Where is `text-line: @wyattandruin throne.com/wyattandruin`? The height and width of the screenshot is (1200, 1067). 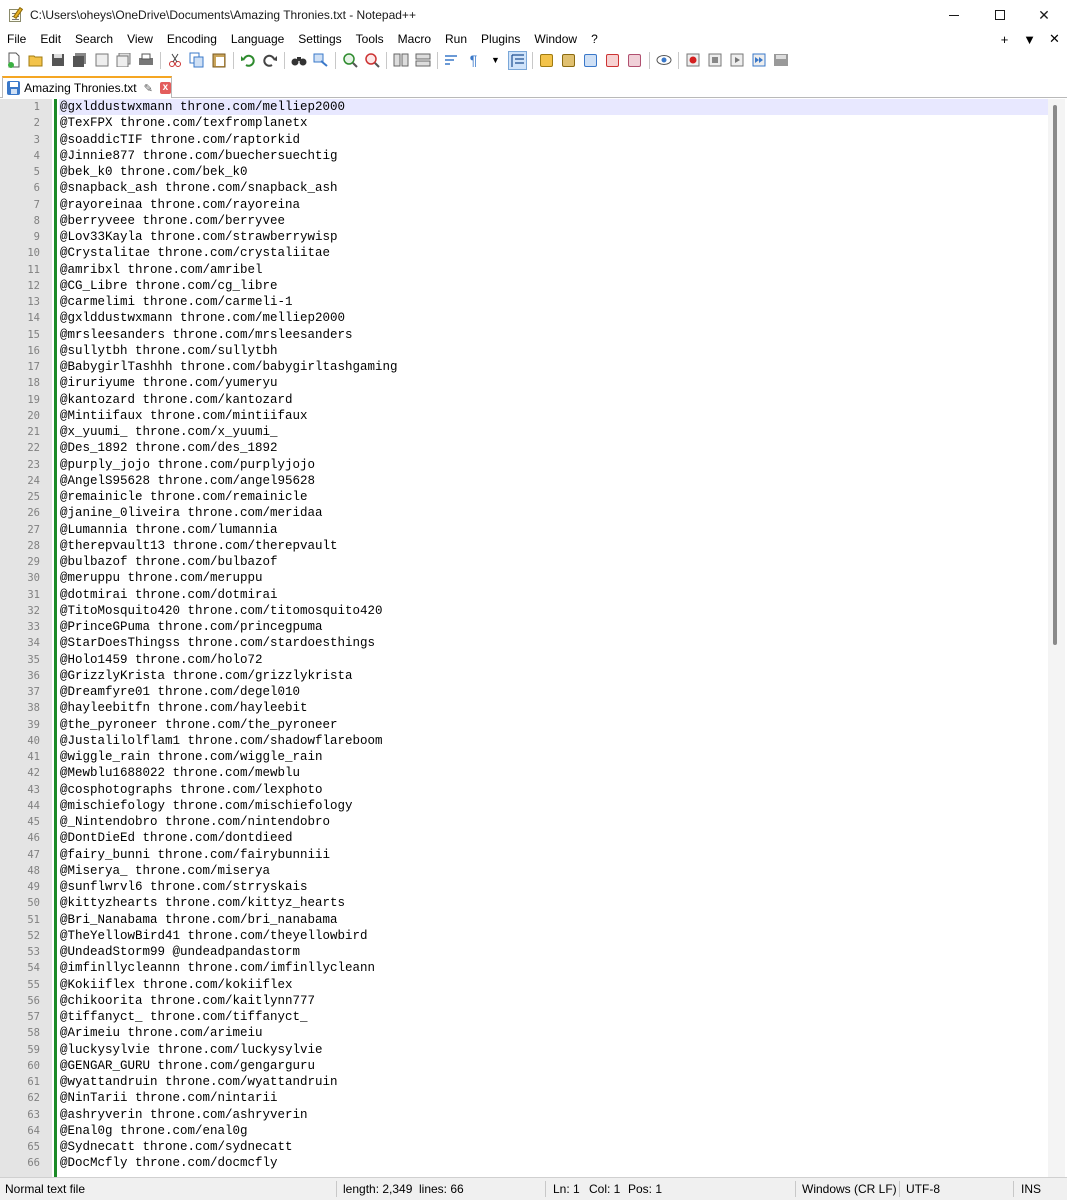
text-line: @wyattandruin throne.com/wyattandruin is located at coordinates (554, 1082).